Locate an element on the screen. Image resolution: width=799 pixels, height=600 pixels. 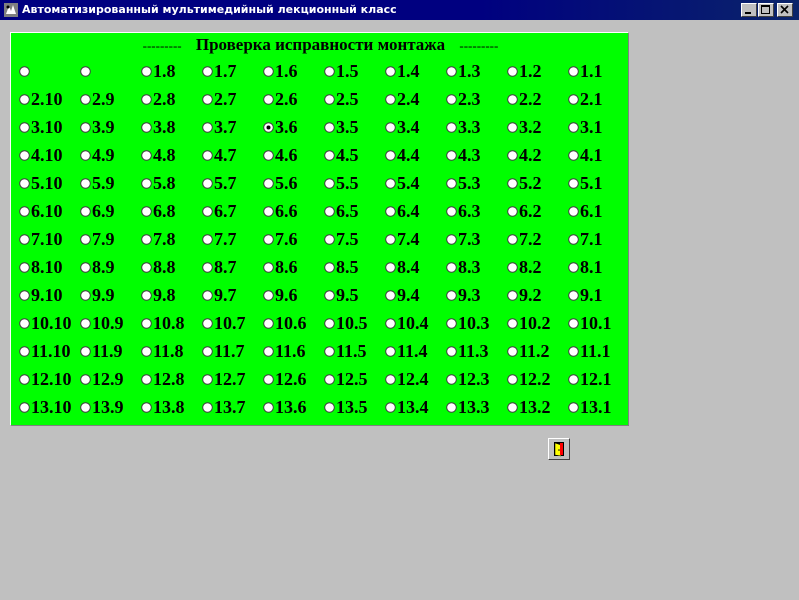
minimize-button is located at coordinates (749, 10).